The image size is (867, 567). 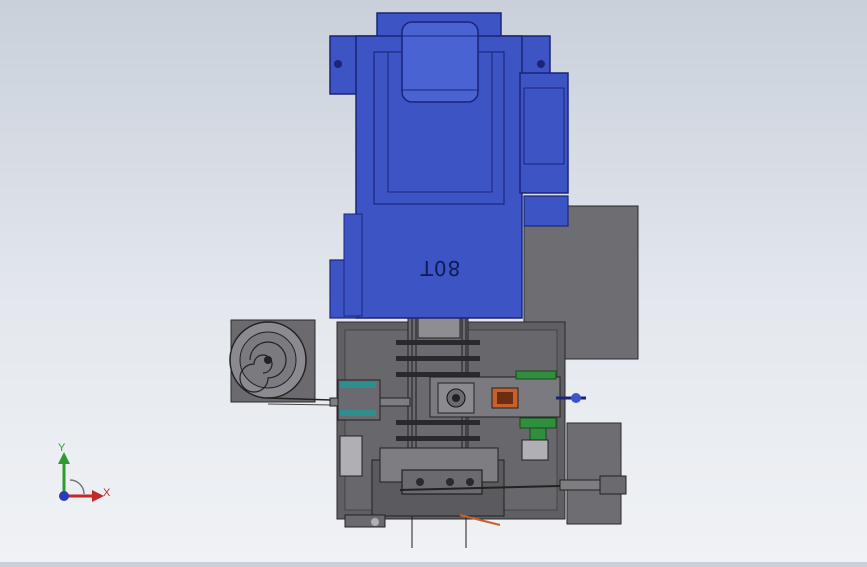 What do you see at coordinates (594, 473) in the screenshot?
I see `side-panel-right-lower` at bounding box center [594, 473].